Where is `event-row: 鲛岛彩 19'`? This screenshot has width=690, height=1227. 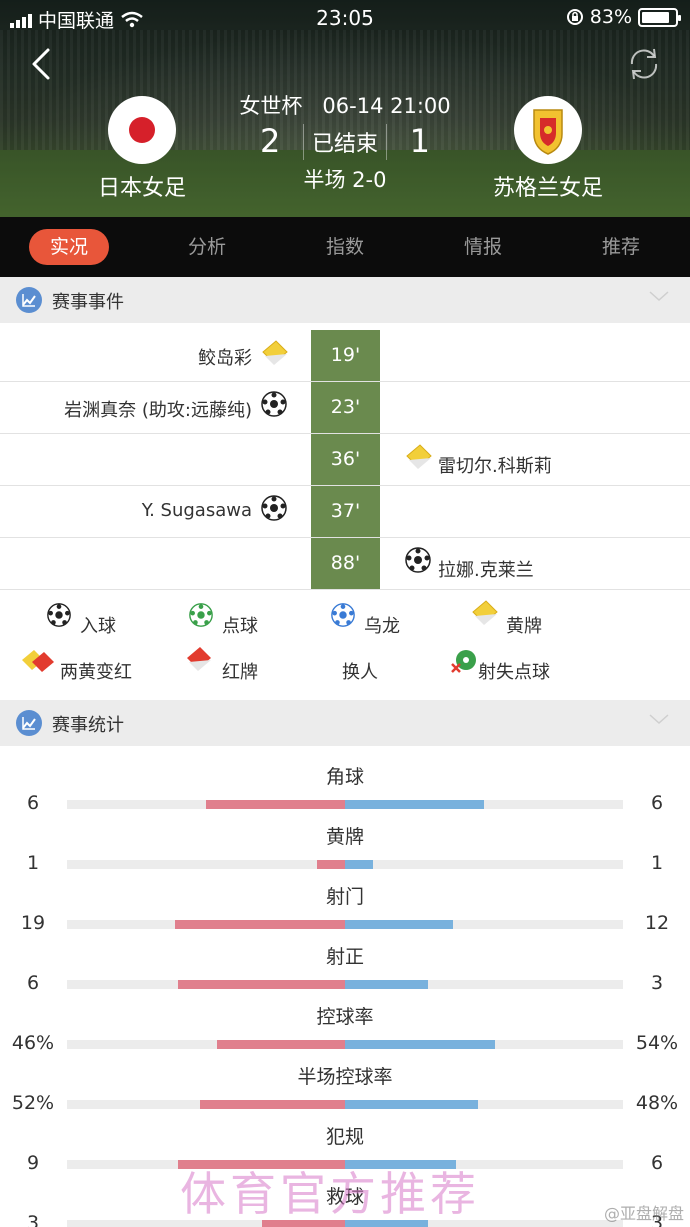 event-row: 鲛岛彩 19' is located at coordinates (345, 356).